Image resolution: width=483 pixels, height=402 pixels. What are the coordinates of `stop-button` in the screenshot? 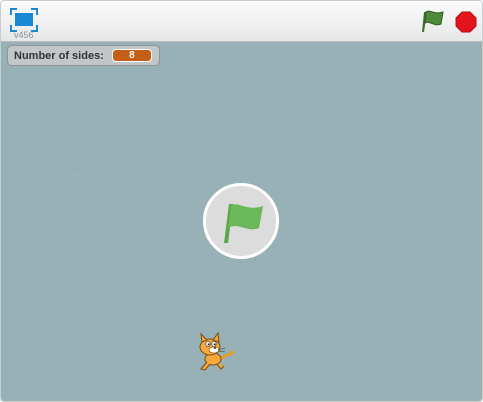 It's located at (466, 22).